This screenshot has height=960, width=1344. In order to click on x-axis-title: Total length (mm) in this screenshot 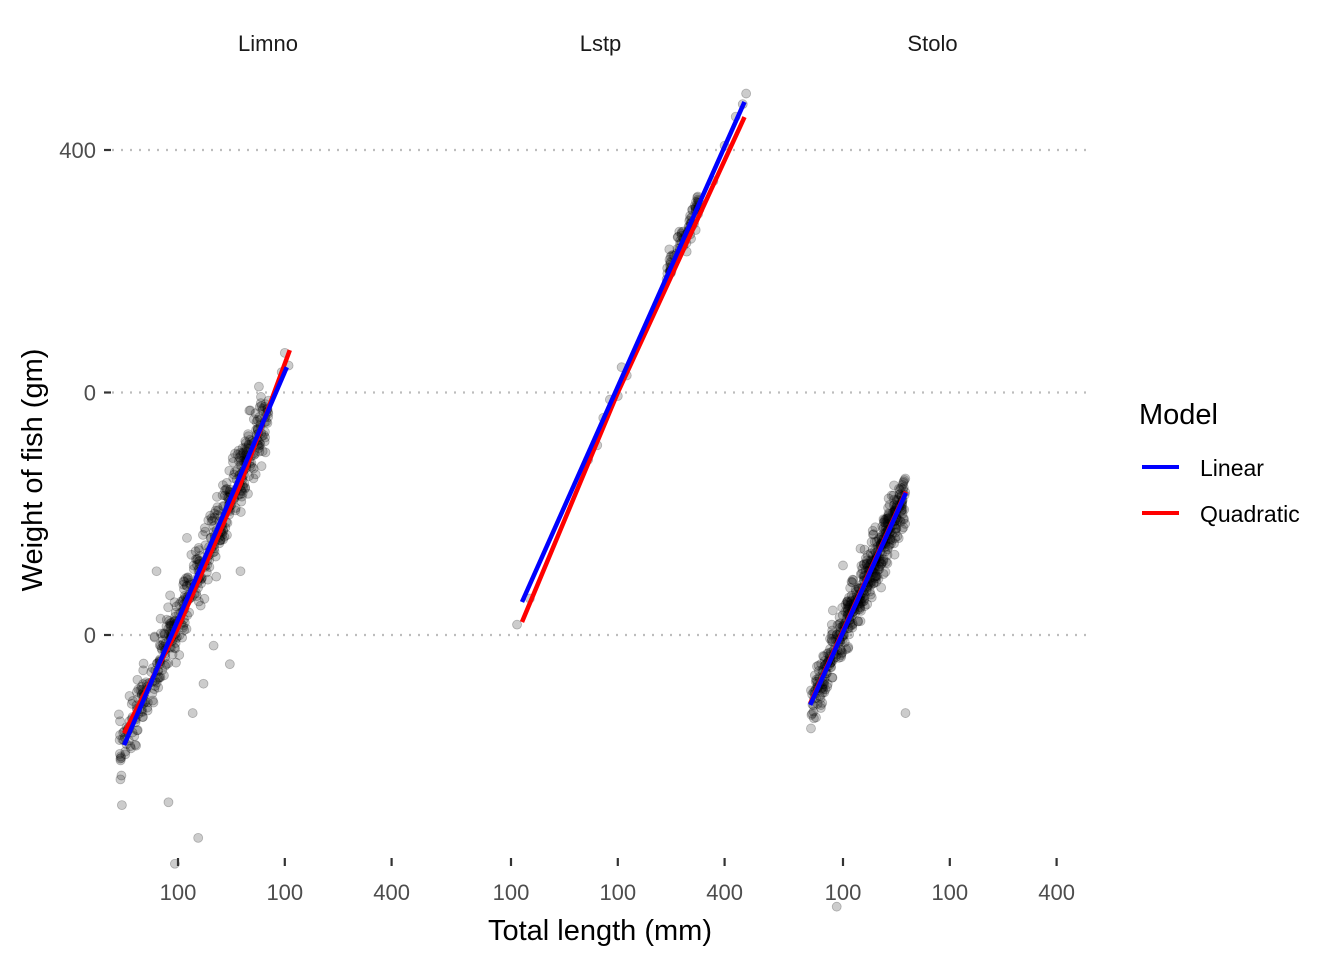, I will do `click(600, 931)`.